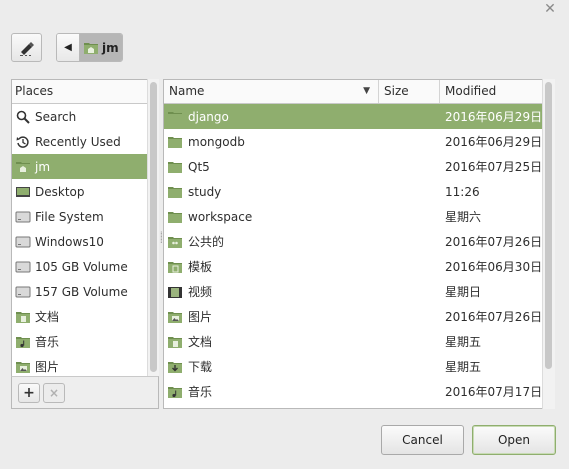 The height and width of the screenshot is (469, 569). I want to click on file-row: django 2016年06月29日, so click(359, 116).